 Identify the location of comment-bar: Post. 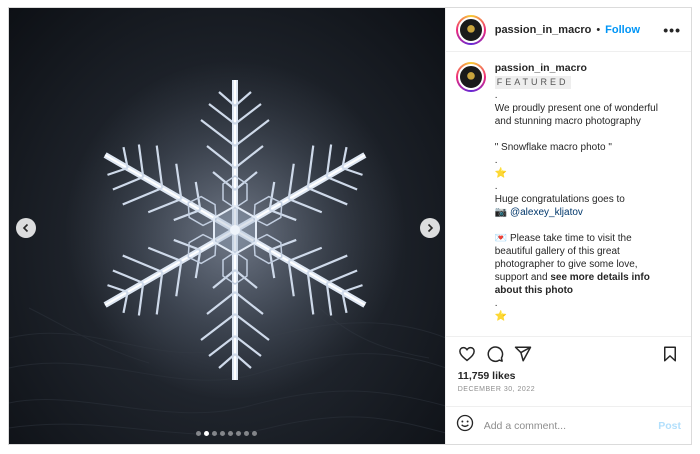
(568, 425).